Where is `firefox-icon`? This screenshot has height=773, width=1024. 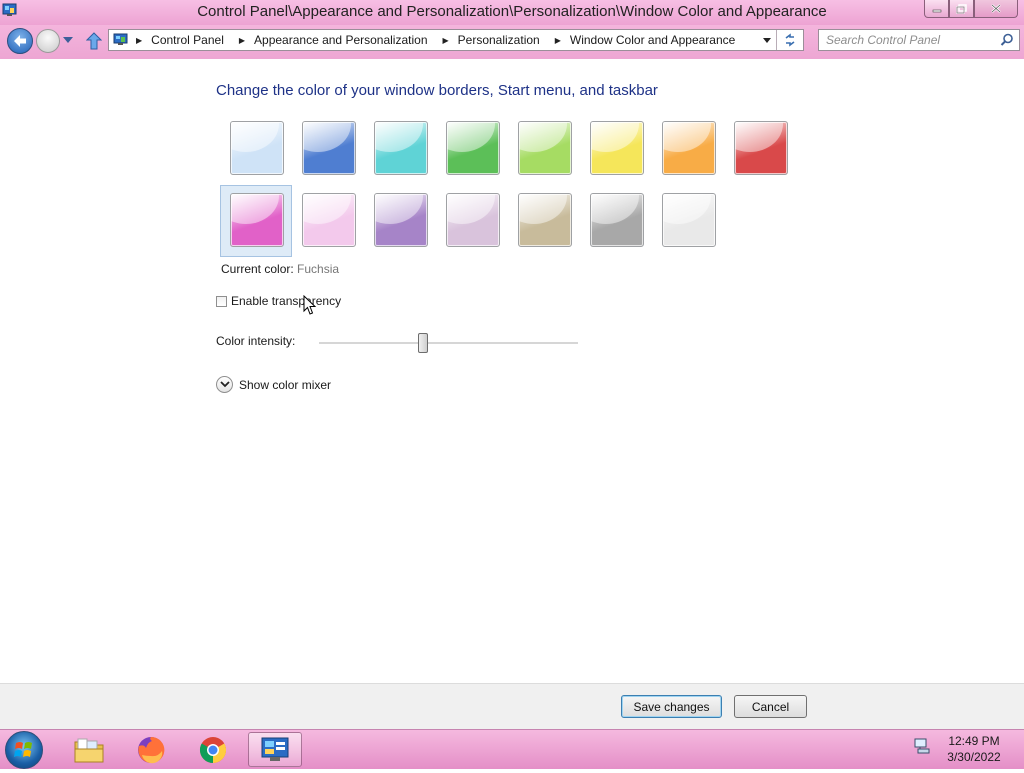 firefox-icon is located at coordinates (151, 749).